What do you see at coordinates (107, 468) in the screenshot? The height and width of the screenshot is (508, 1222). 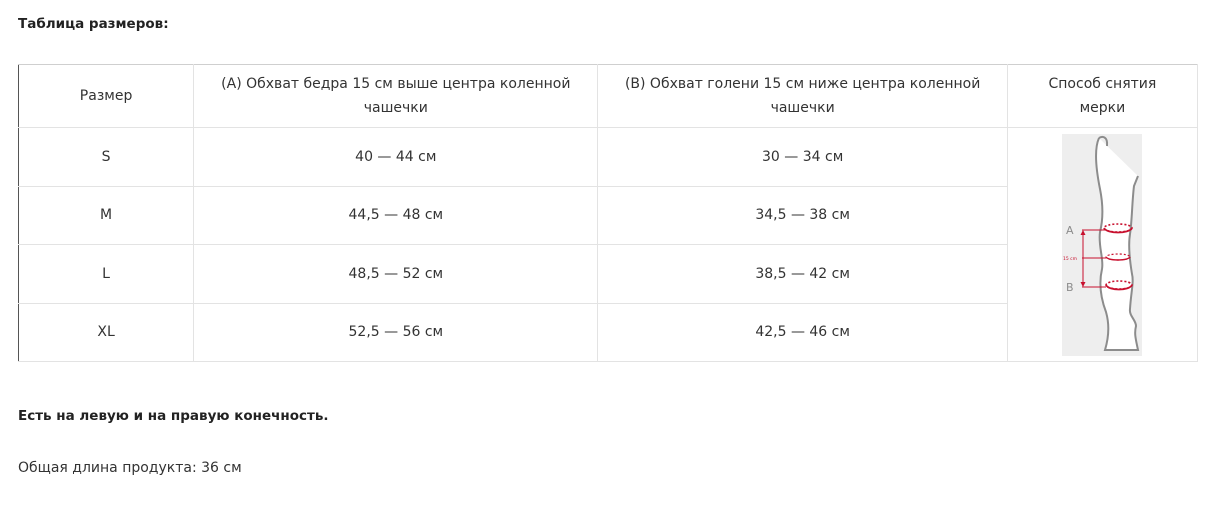 I see `product-length-label: Общая длина продукта:` at bounding box center [107, 468].